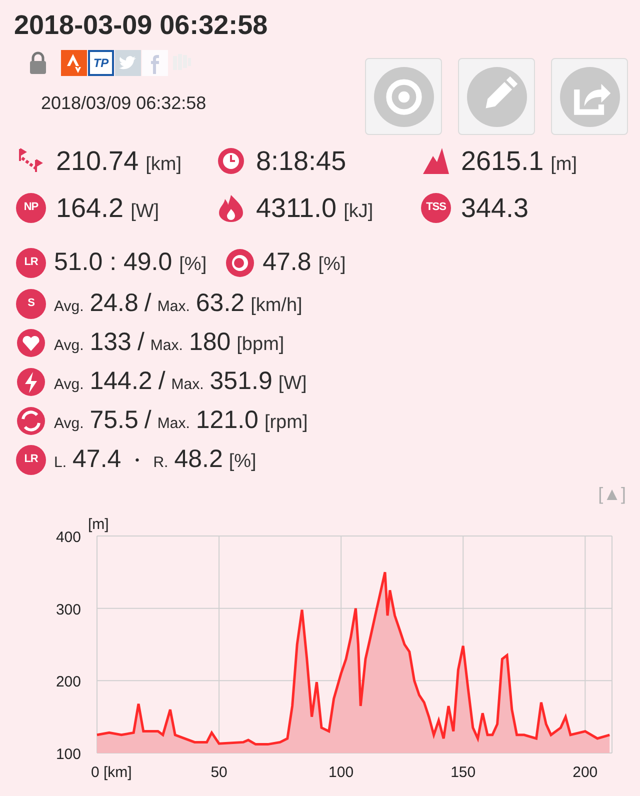 The image size is (640, 796). Describe the element at coordinates (31, 459) in the screenshot. I see `pedal-icon: LR` at that location.